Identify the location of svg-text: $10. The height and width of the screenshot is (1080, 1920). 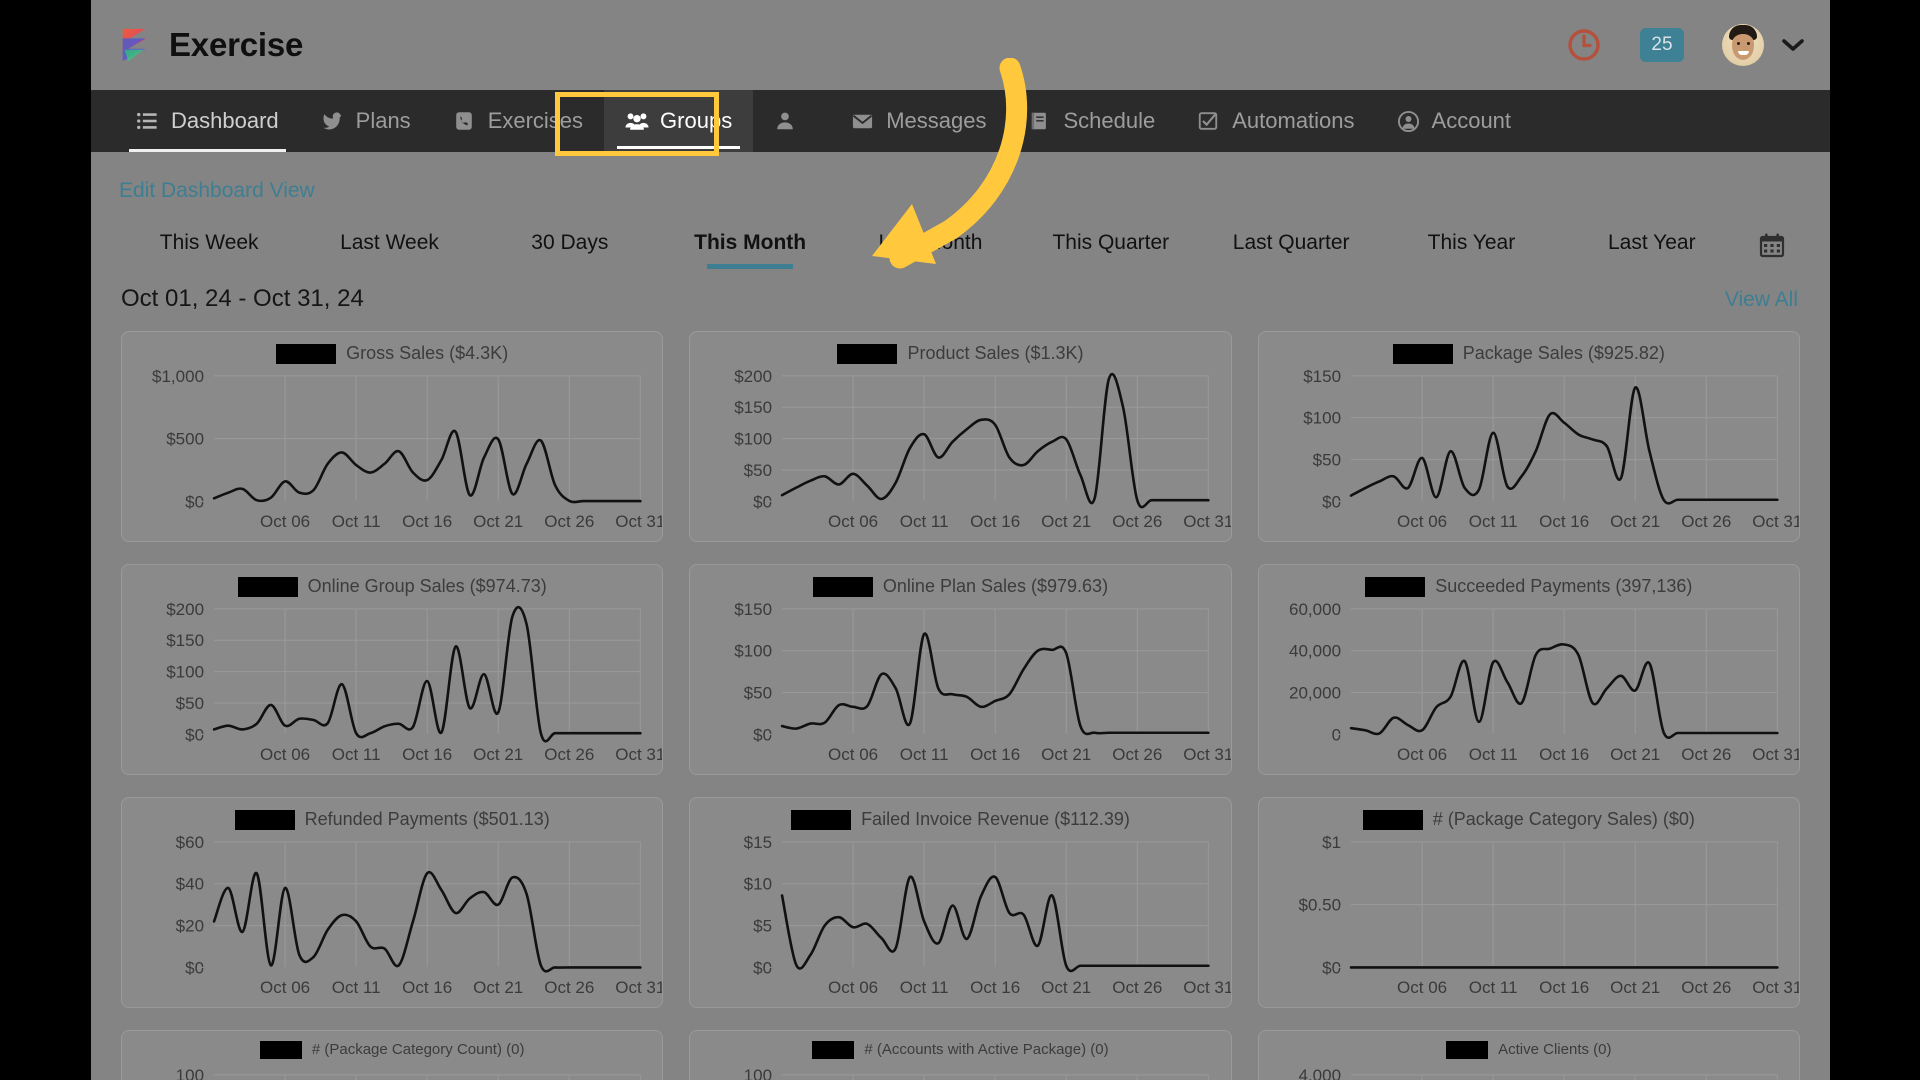
(758, 884).